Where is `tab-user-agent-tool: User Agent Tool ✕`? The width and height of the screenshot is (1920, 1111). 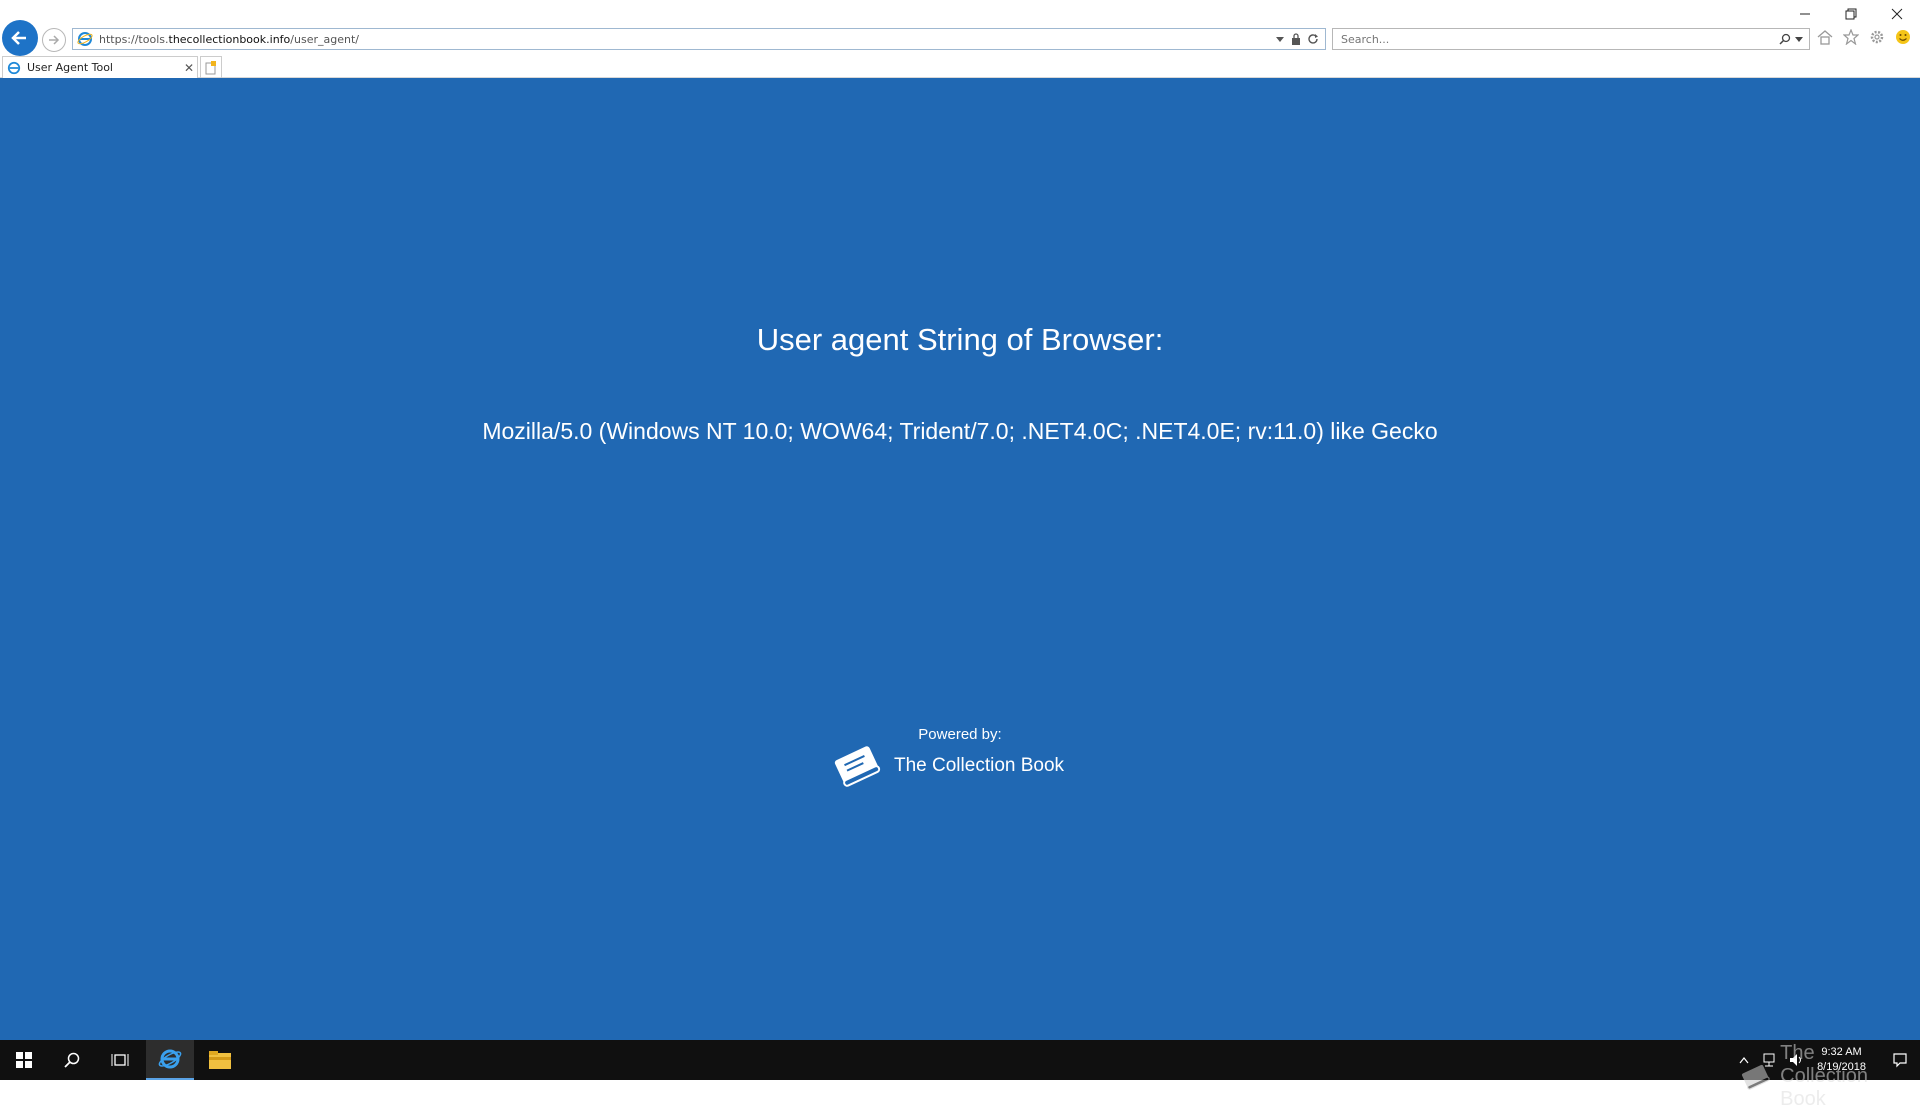
tab-user-agent-tool: User Agent Tool ✕ is located at coordinates (100, 67).